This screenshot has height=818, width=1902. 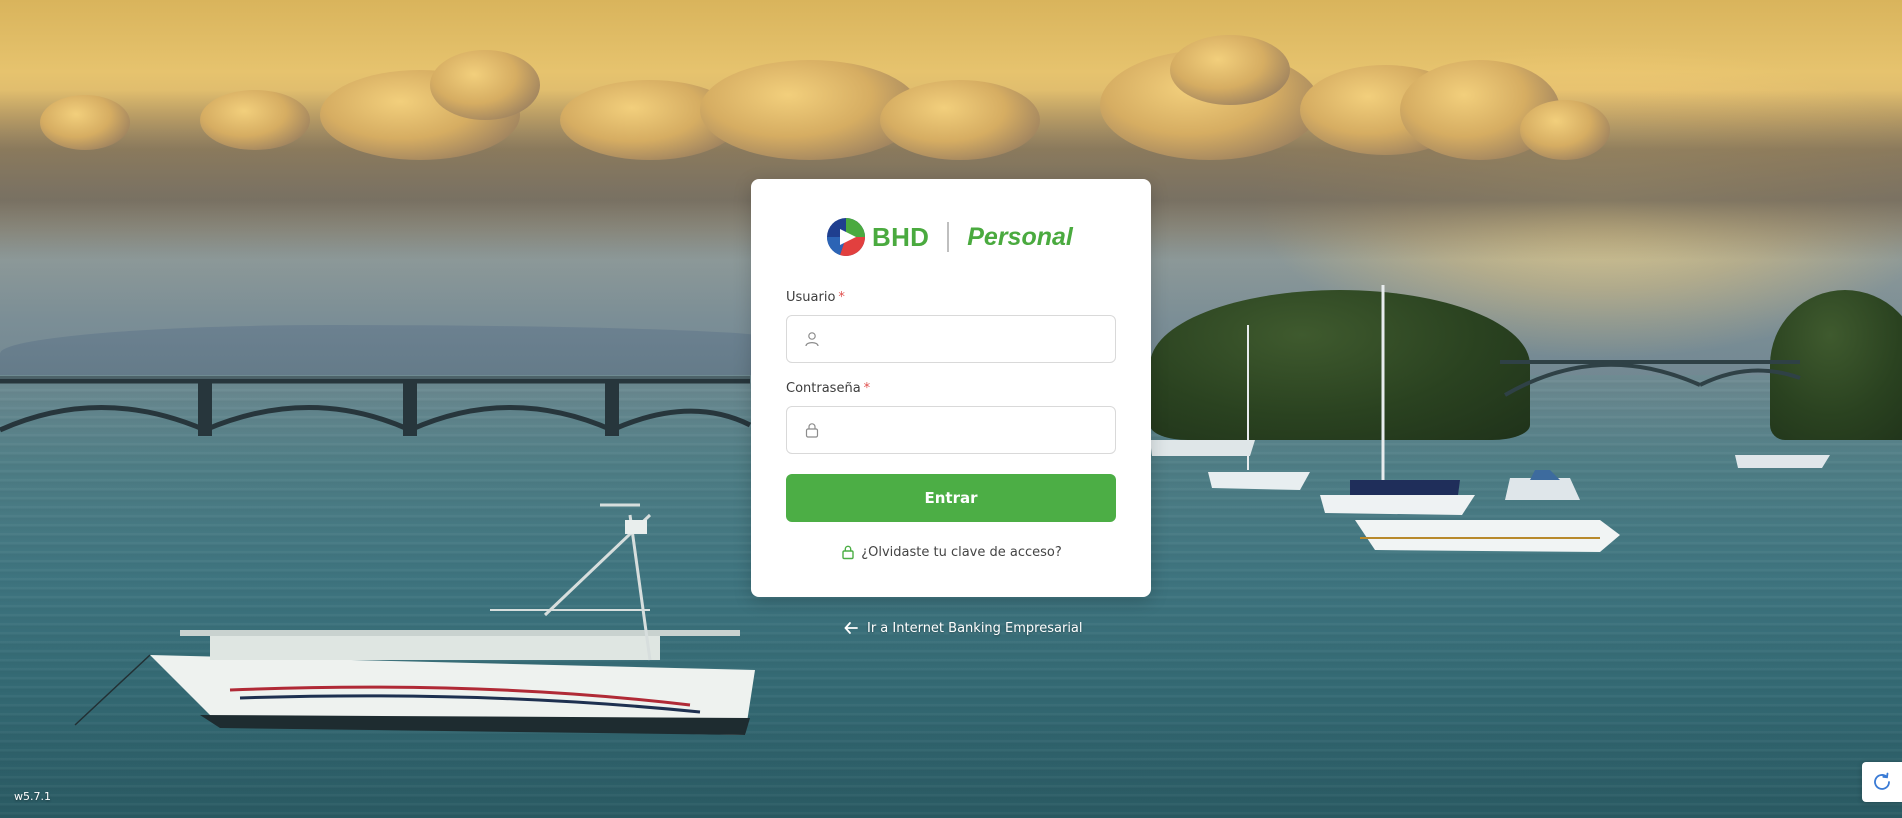 What do you see at coordinates (823, 388) in the screenshot?
I see `password-label-text: Contraseña` at bounding box center [823, 388].